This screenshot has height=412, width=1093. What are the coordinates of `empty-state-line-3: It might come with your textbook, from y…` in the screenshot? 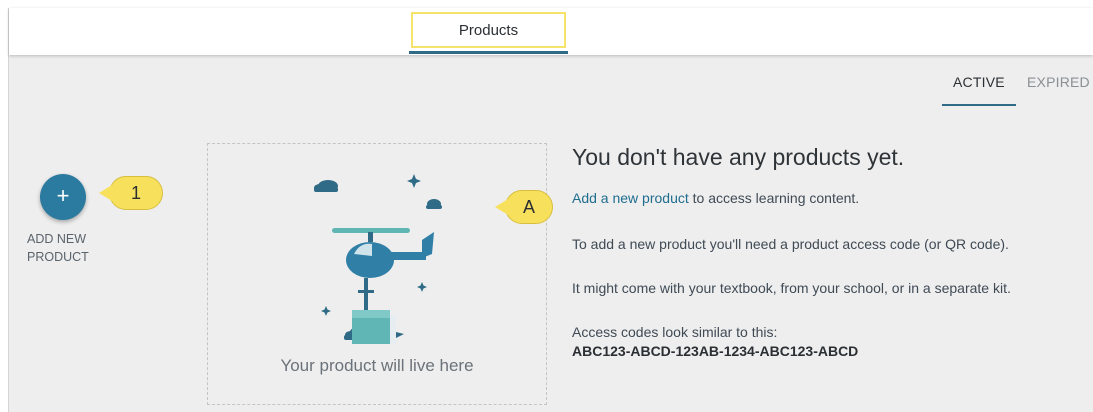 It's located at (791, 288).